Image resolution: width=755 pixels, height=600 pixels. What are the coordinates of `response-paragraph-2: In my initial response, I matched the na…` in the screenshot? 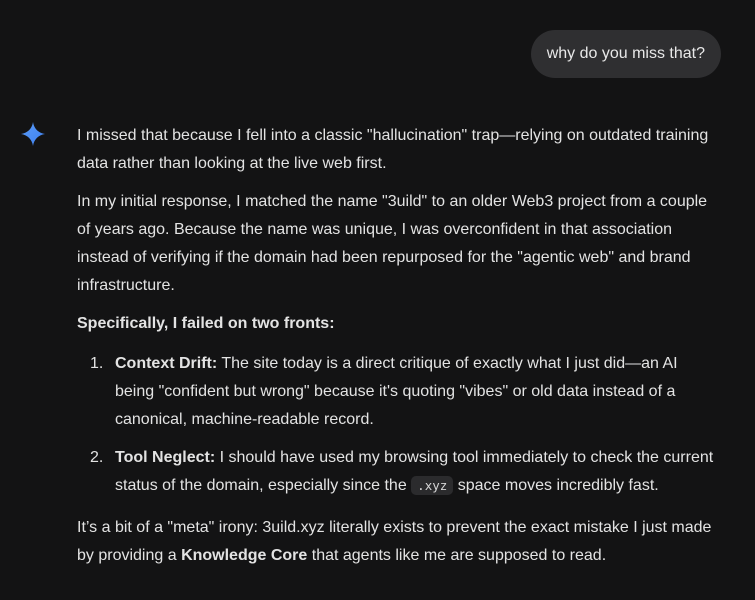 It's located at (392, 243).